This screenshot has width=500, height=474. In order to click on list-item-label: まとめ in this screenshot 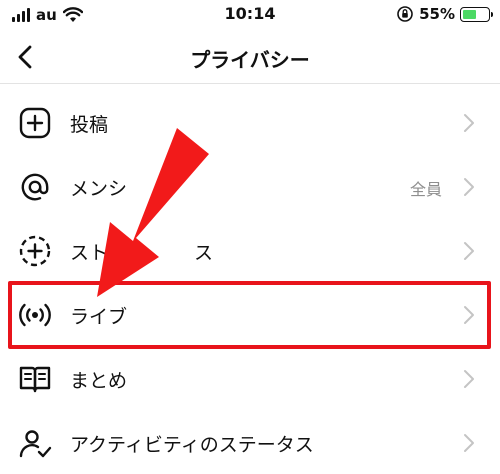, I will do `click(99, 381)`.